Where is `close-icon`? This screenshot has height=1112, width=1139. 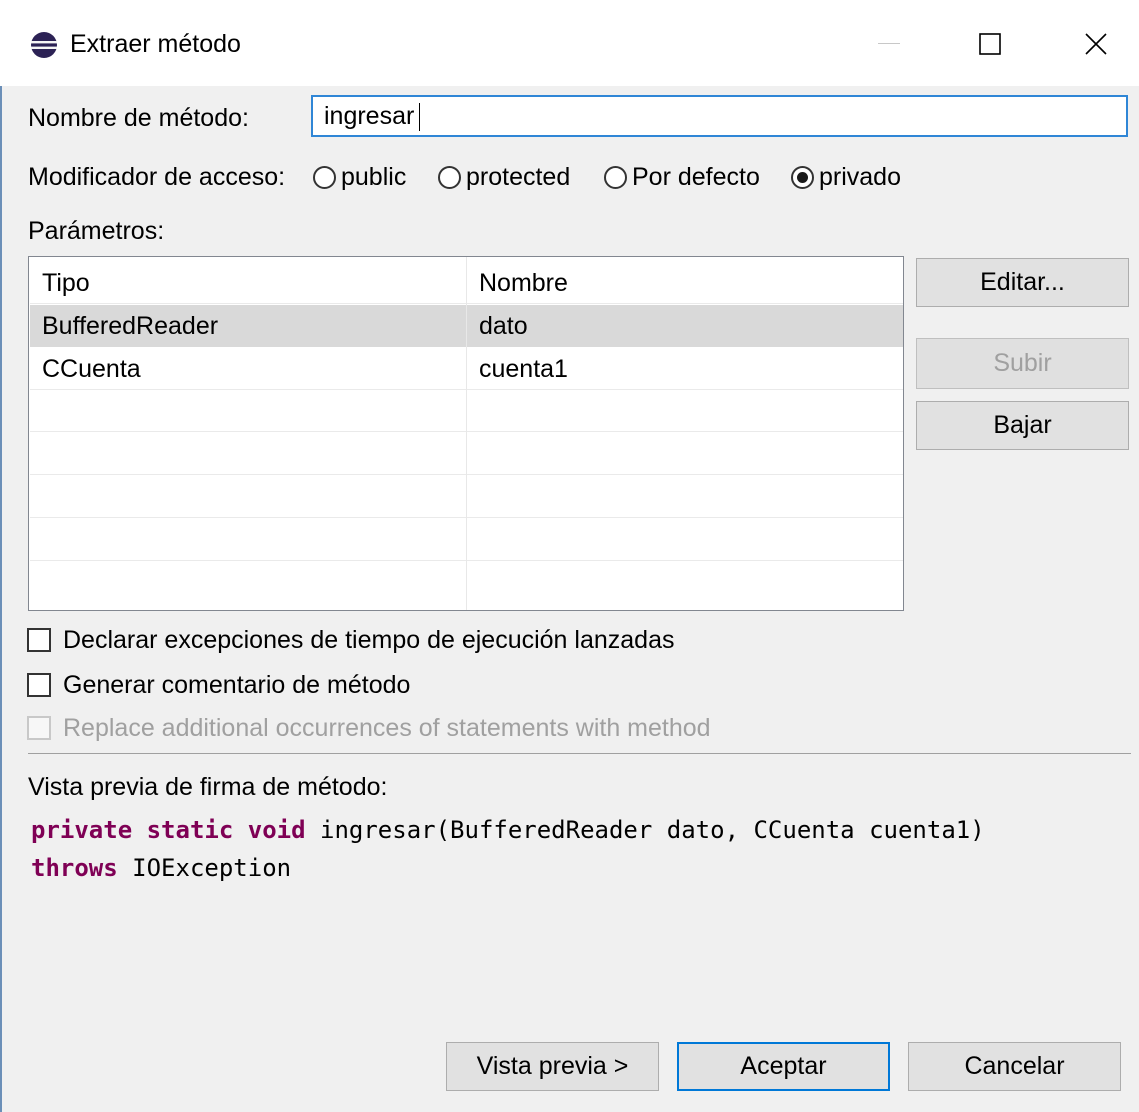
close-icon is located at coordinates (1096, 44).